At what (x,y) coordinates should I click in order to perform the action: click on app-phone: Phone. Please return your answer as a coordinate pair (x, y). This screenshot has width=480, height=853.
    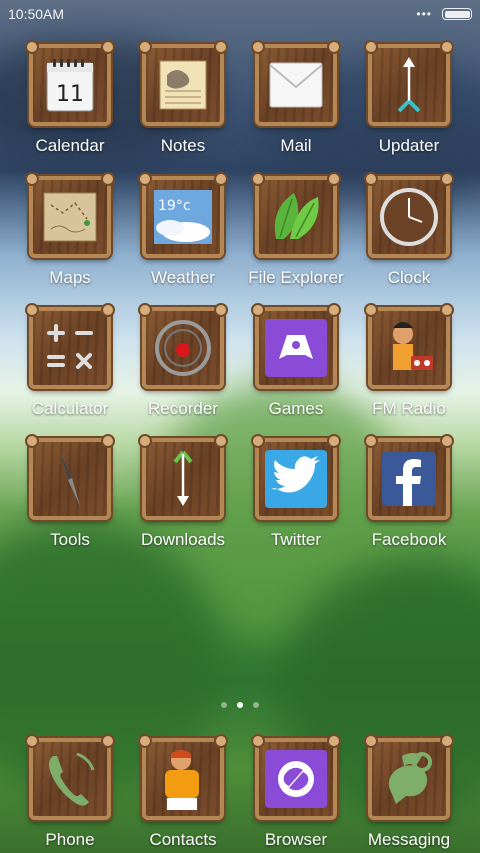
    Looking at the image, I should click on (70, 792).